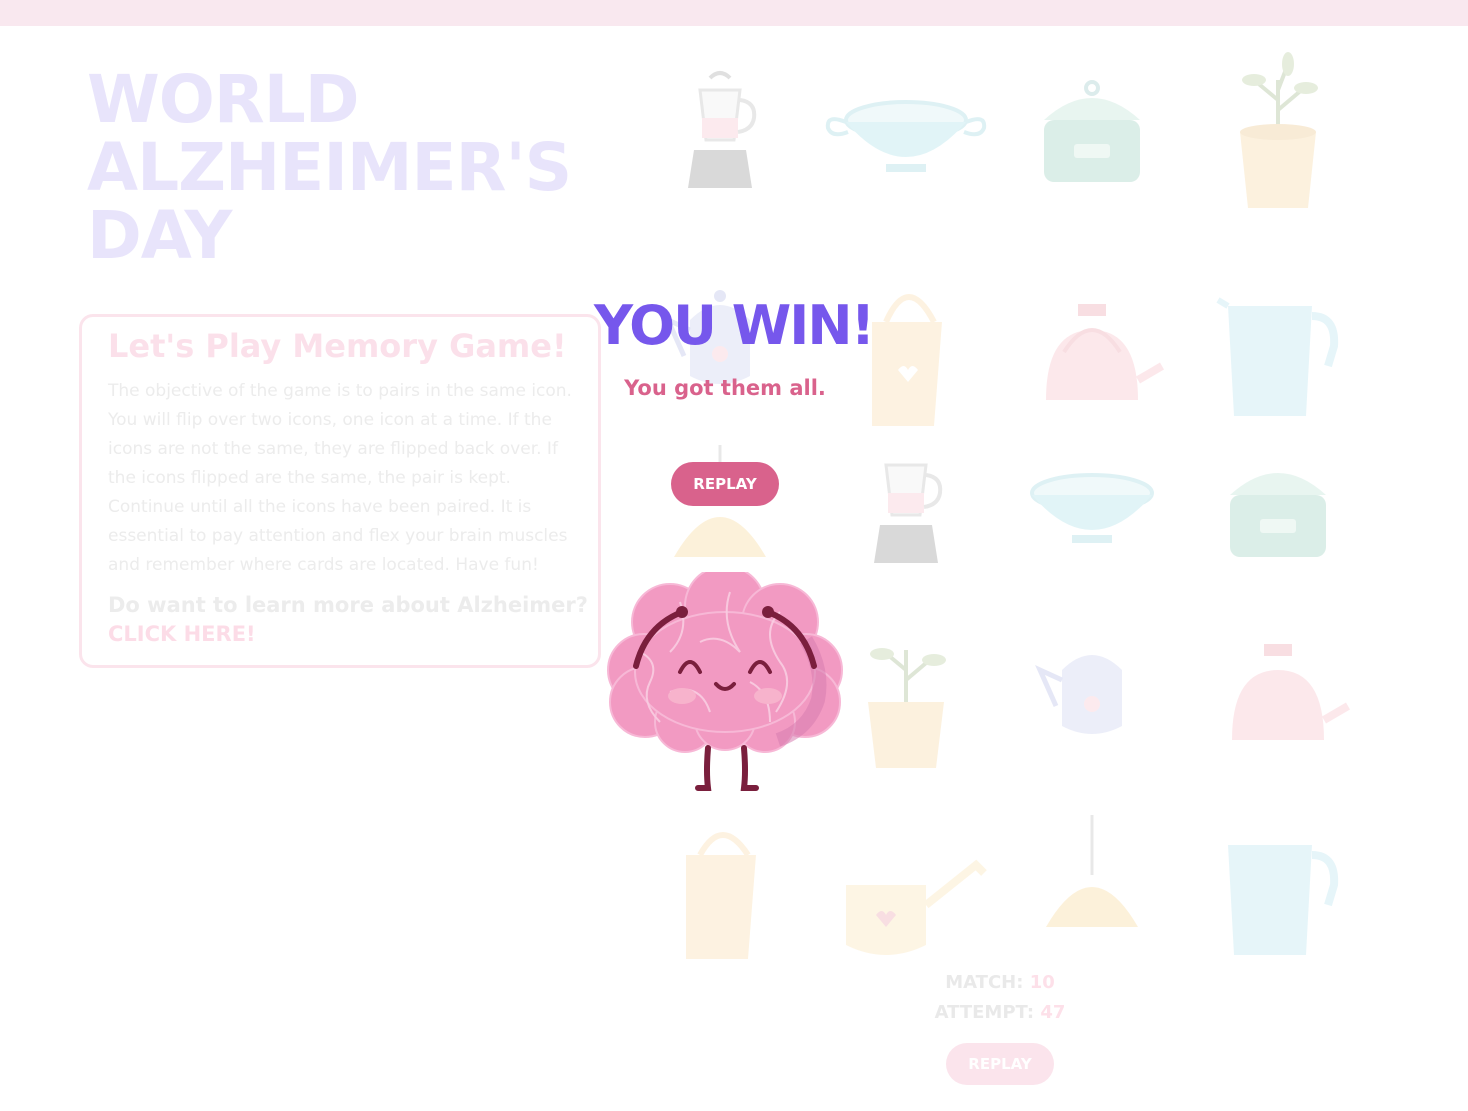 The image size is (1468, 1111). I want to click on learn-more-question: Do want to learn more about Alzheimer?, so click(348, 605).